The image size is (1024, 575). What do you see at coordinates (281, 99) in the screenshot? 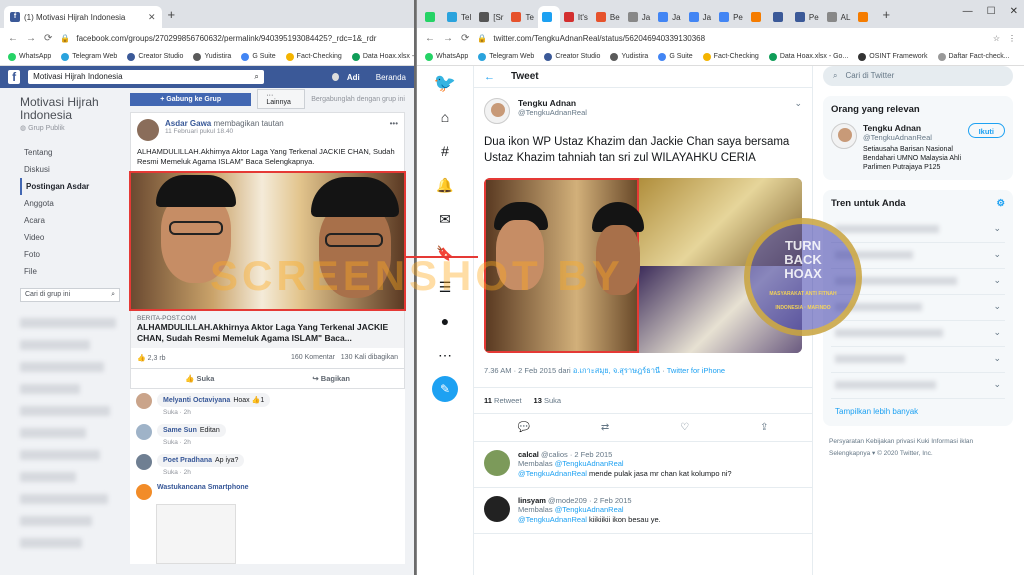
I see `more-button: ··· Lainnya` at bounding box center [281, 99].